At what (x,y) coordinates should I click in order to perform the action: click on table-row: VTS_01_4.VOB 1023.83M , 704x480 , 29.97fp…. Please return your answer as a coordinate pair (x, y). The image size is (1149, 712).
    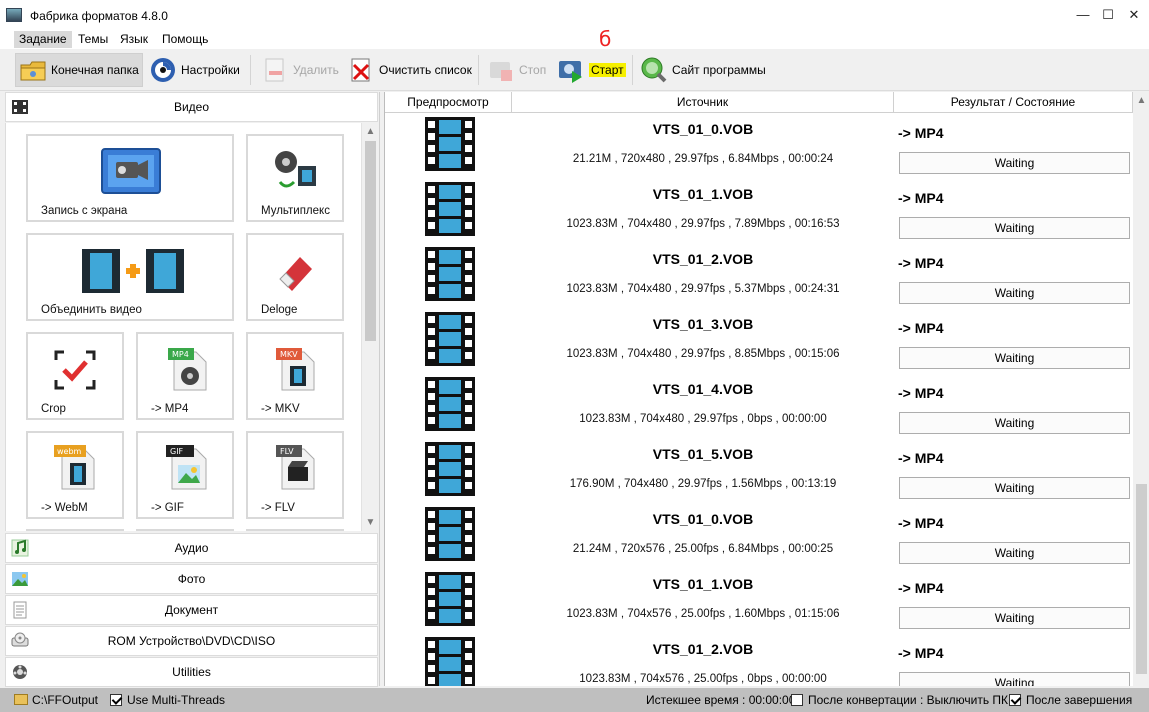
    Looking at the image, I should click on (759, 406).